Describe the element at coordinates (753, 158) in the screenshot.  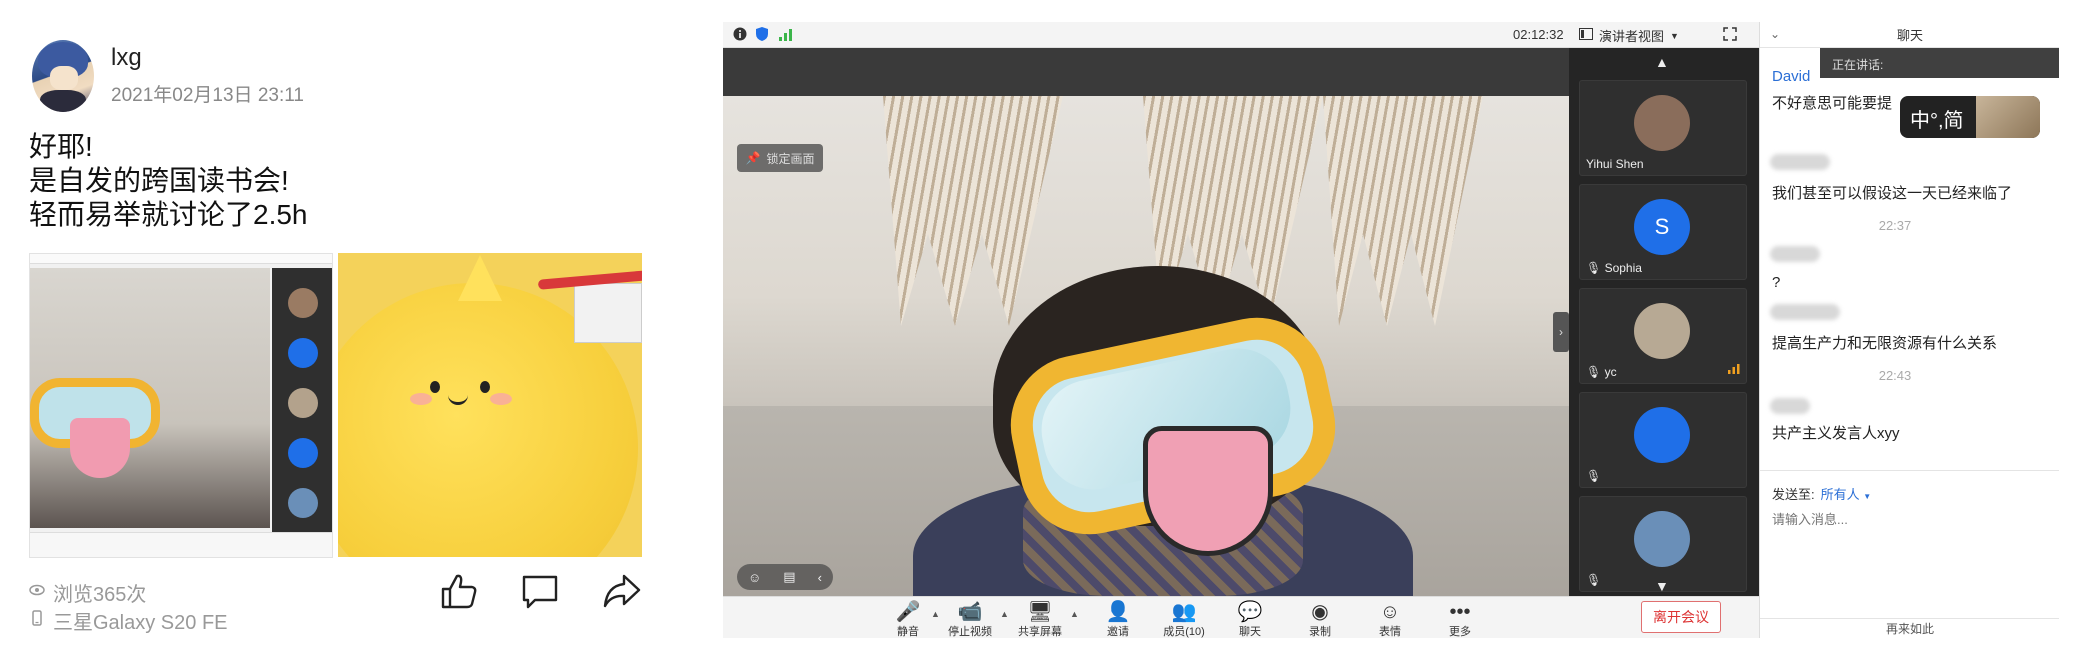
I see `pin-icon: 📌` at that location.